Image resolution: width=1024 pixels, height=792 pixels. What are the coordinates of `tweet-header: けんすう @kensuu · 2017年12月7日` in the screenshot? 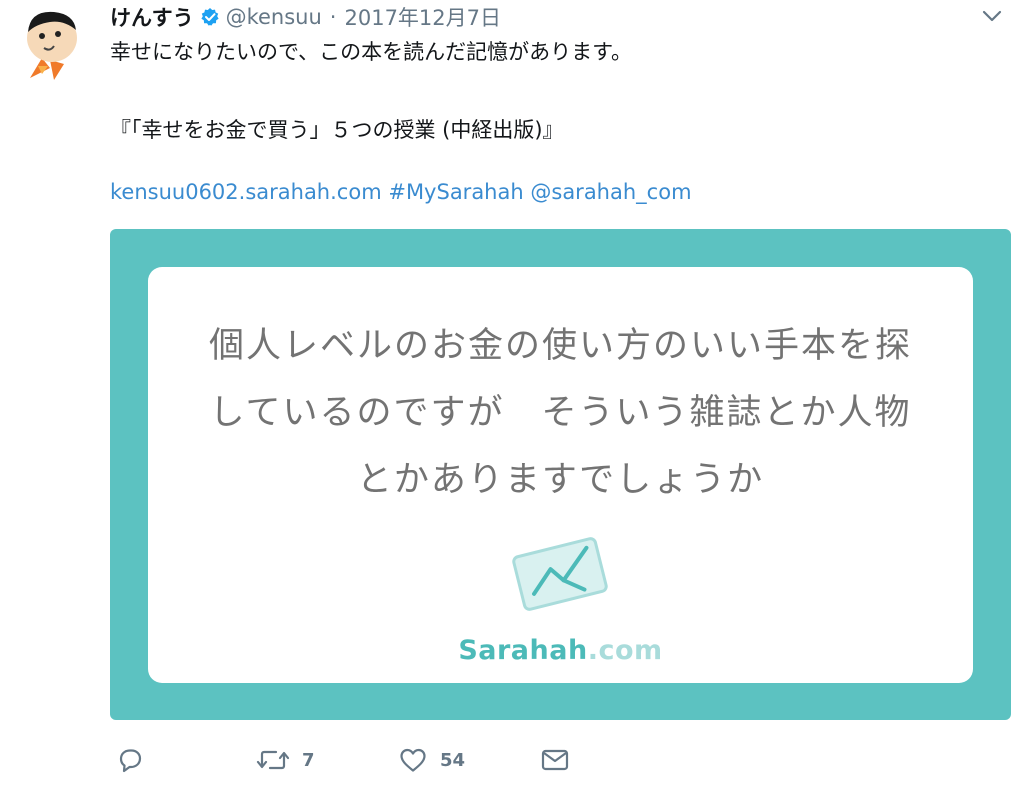 It's located at (305, 17).